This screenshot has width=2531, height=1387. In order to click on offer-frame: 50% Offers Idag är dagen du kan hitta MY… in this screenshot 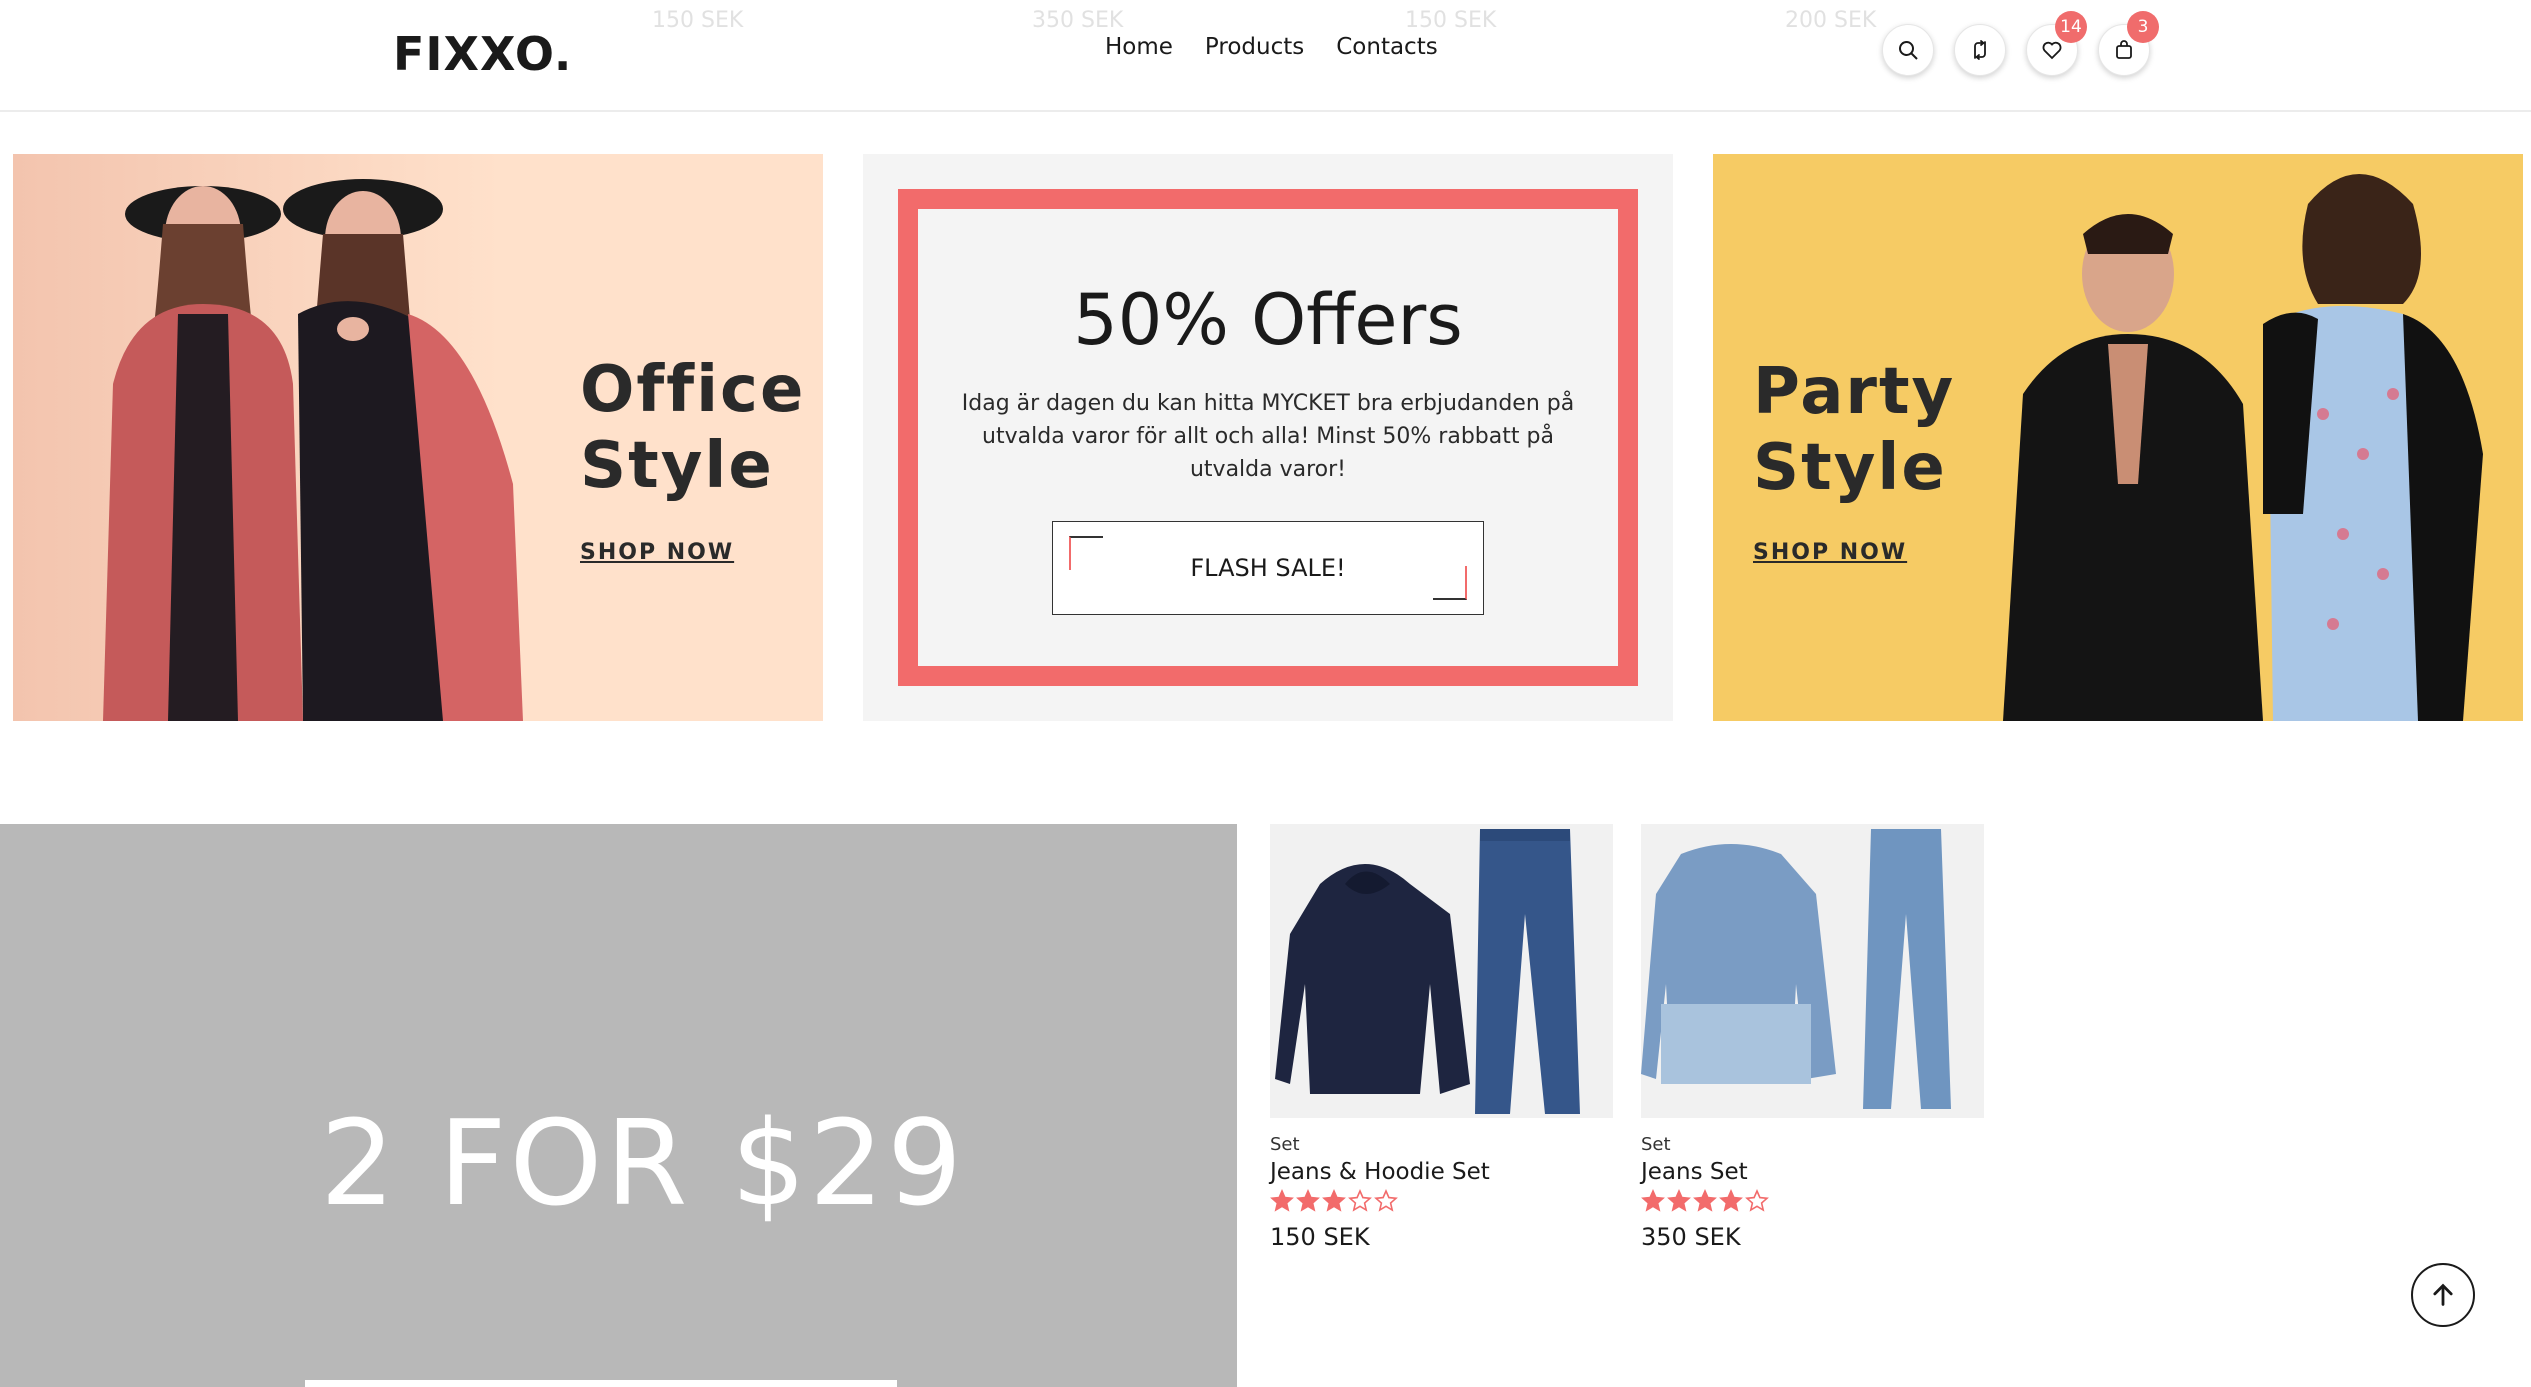, I will do `click(1268, 437)`.